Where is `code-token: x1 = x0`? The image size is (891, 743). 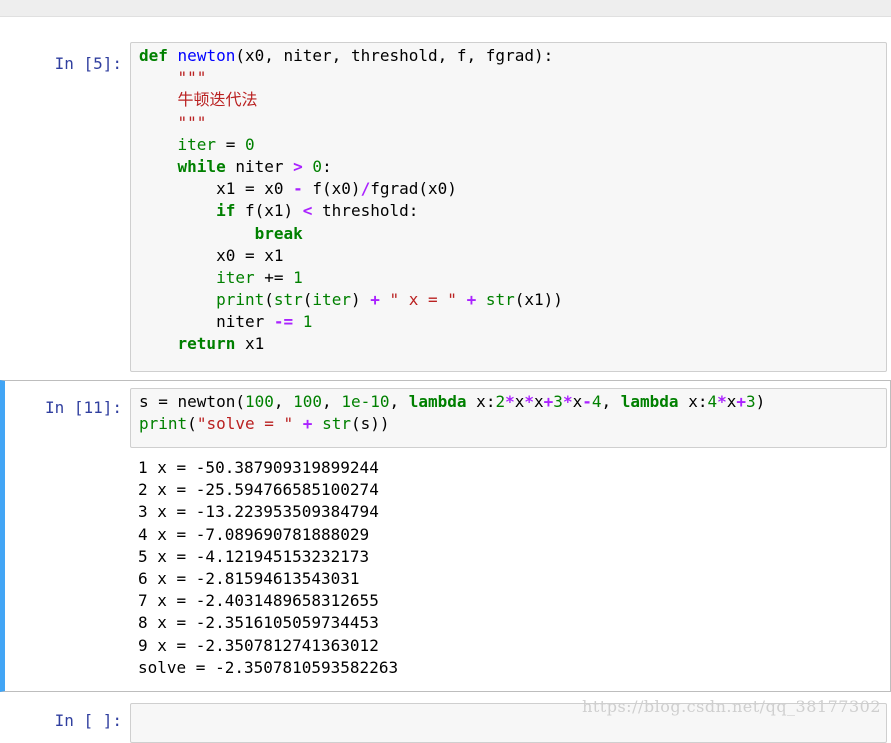 code-token: x1 = x0 is located at coordinates (216, 189).